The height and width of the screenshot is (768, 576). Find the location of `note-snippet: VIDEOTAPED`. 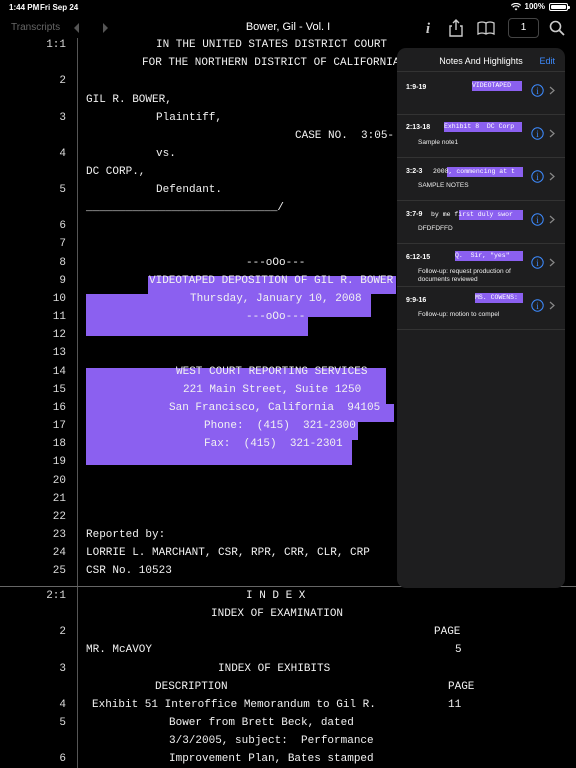

note-snippet: VIDEOTAPED is located at coordinates (497, 86).